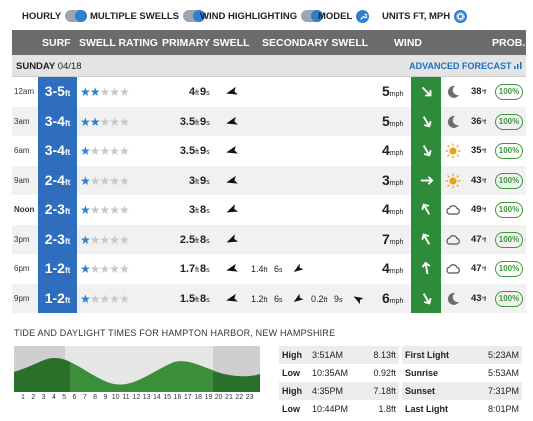  Describe the element at coordinates (259, 269) in the screenshot. I see `secondary-swell-height: 1.4ft` at that location.